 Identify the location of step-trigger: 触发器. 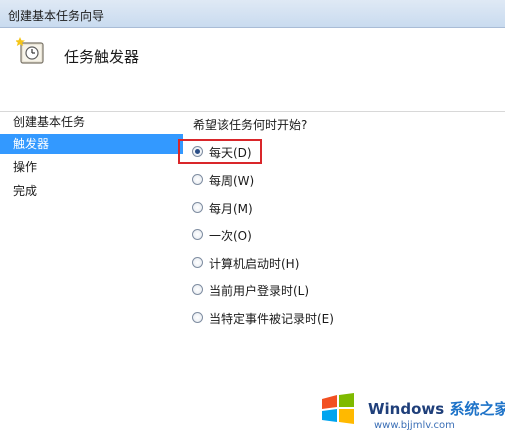
(91, 144).